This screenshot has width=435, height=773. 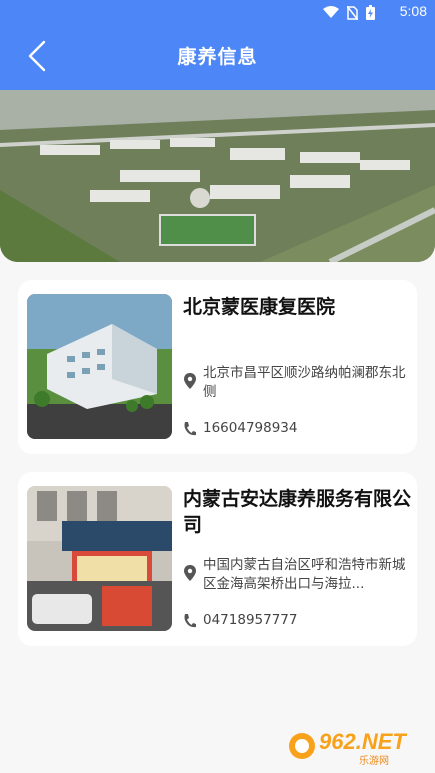 I want to click on status-time: 5:08, so click(x=413, y=11).